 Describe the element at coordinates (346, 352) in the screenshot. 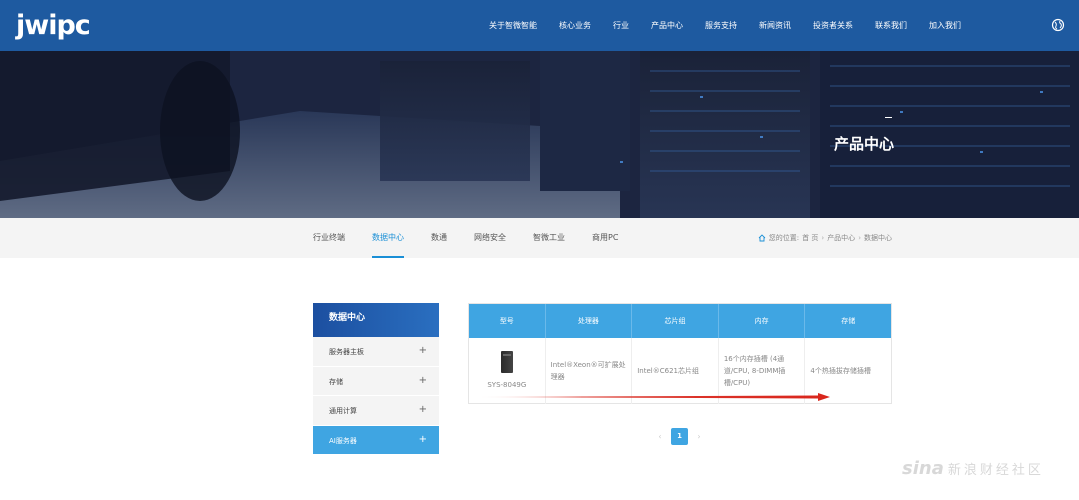

I see `side-item-label: 服务器主板` at that location.